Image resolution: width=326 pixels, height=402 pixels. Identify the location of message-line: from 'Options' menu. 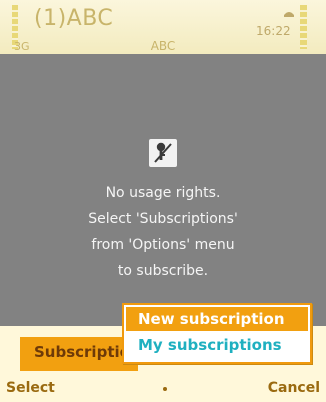
(163, 245).